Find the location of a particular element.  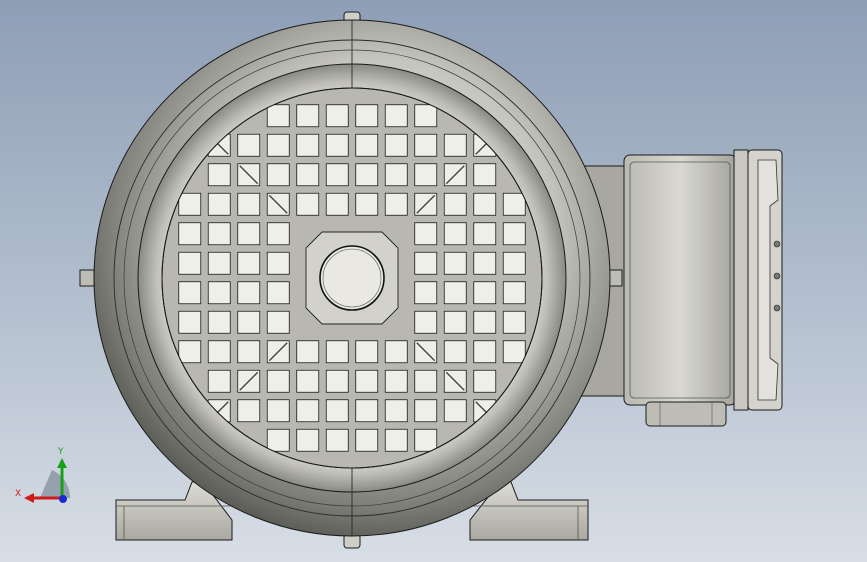

shaft-hub is located at coordinates (352, 278).